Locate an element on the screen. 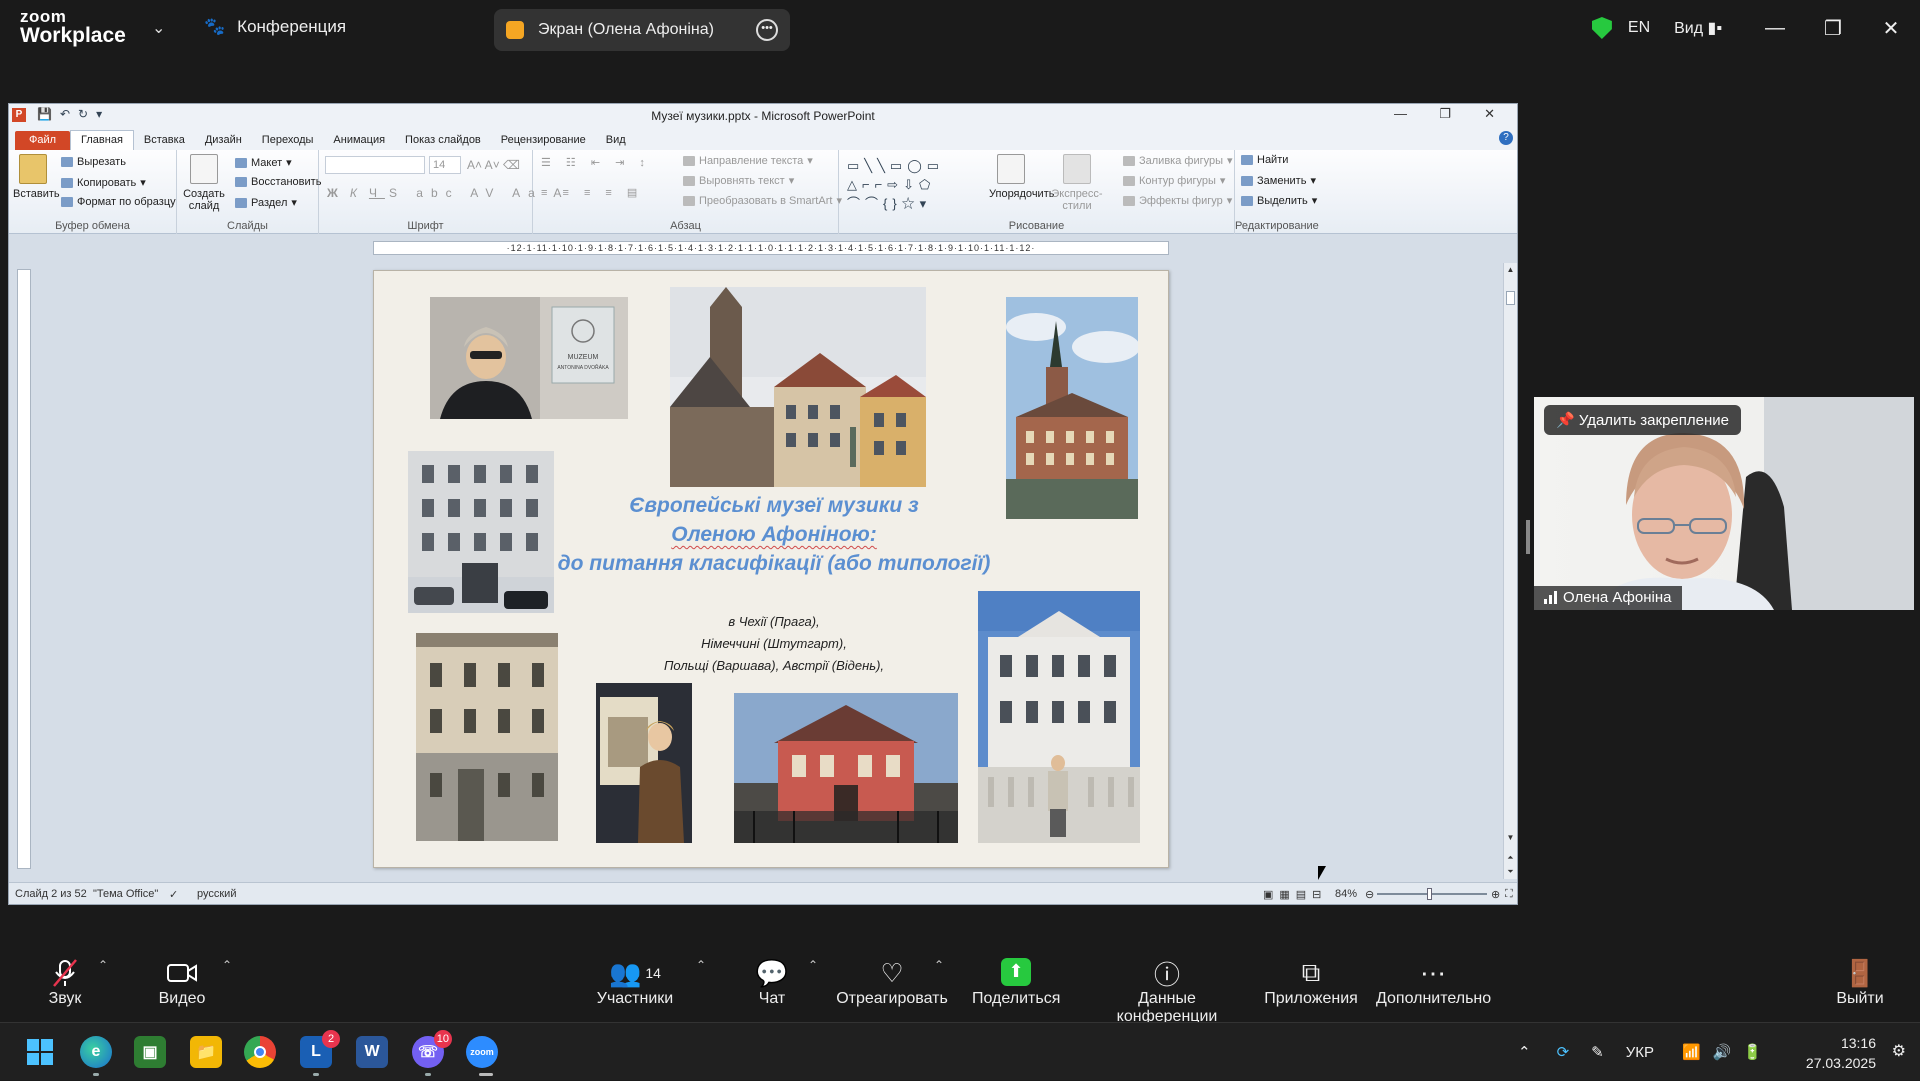  tab-review: Рецензирование is located at coordinates (543, 140).